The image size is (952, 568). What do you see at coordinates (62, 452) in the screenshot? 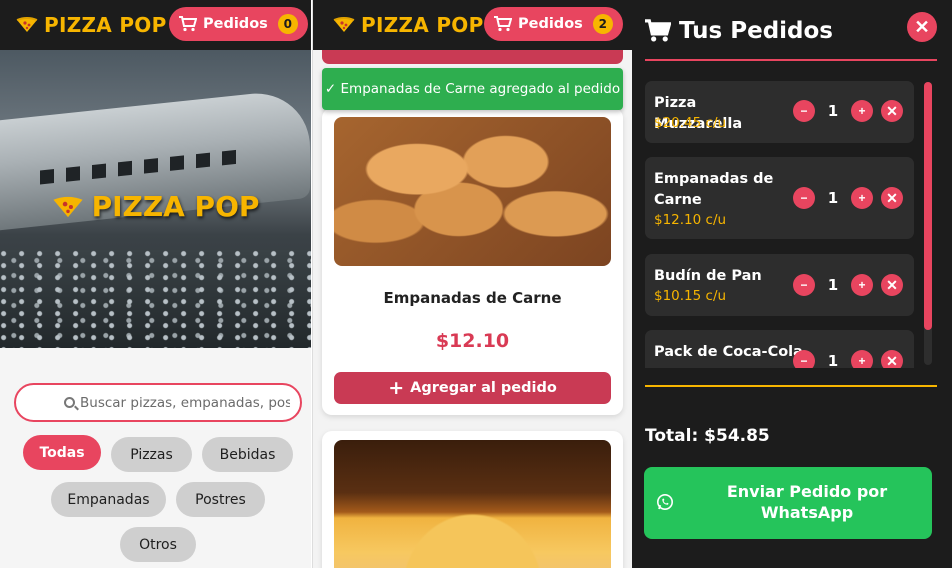
I see `category-chip-todas: Todas` at bounding box center [62, 452].